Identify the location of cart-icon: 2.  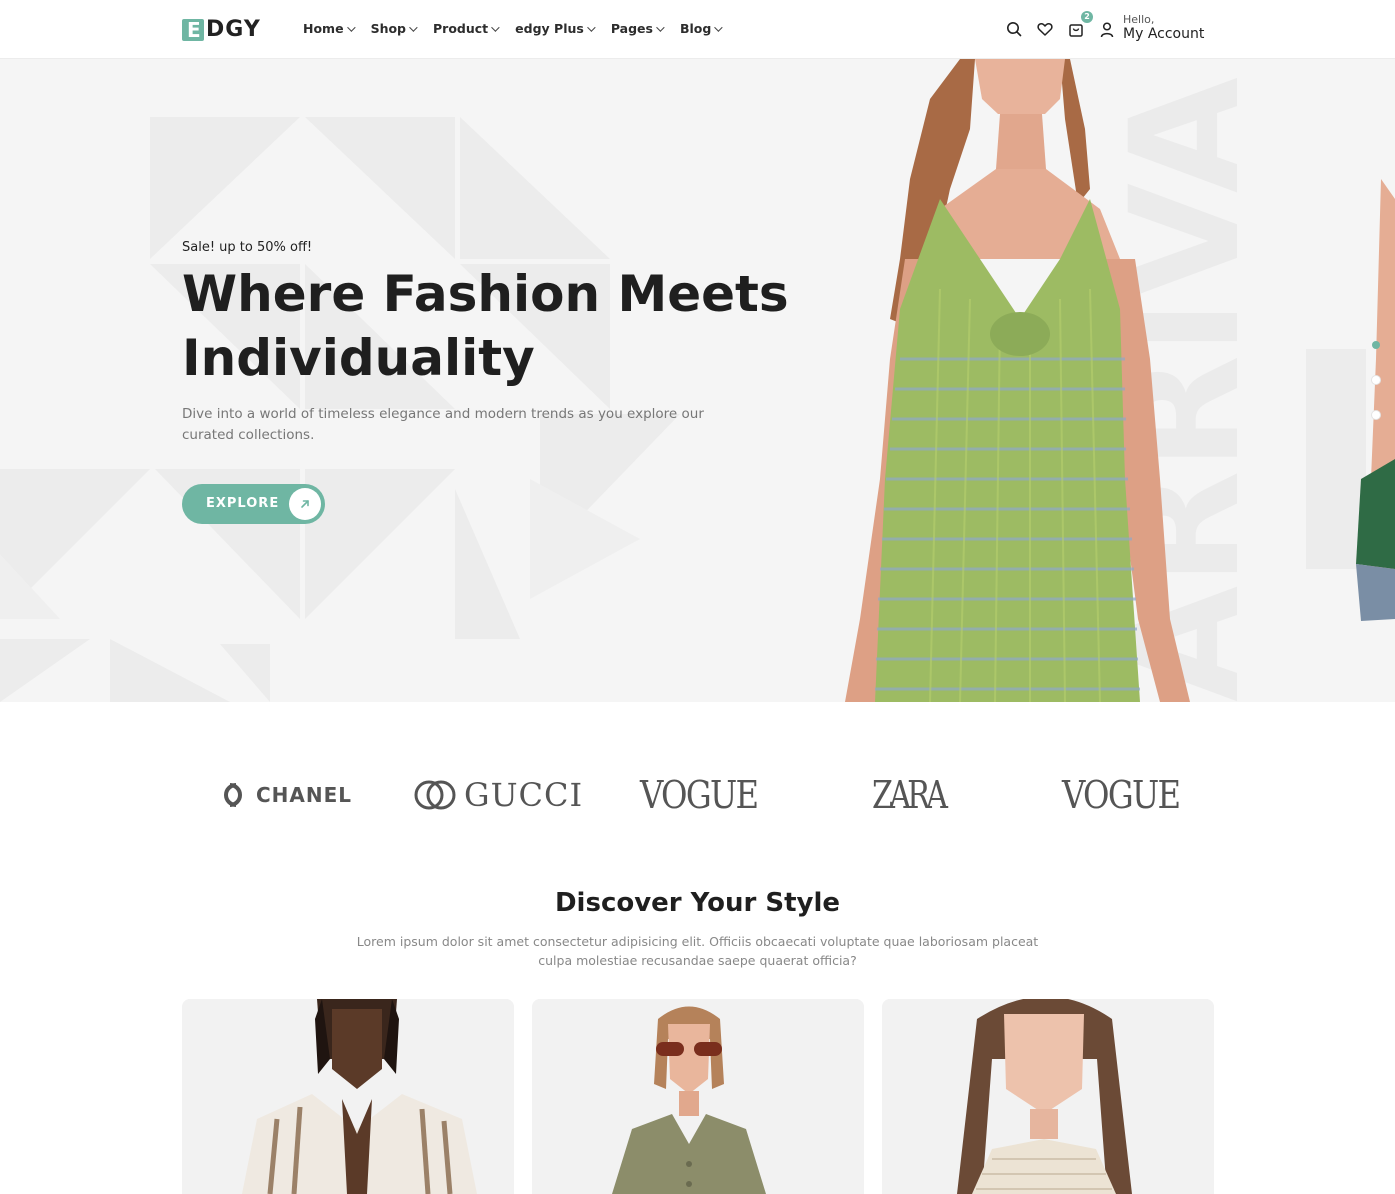
(1080, 24).